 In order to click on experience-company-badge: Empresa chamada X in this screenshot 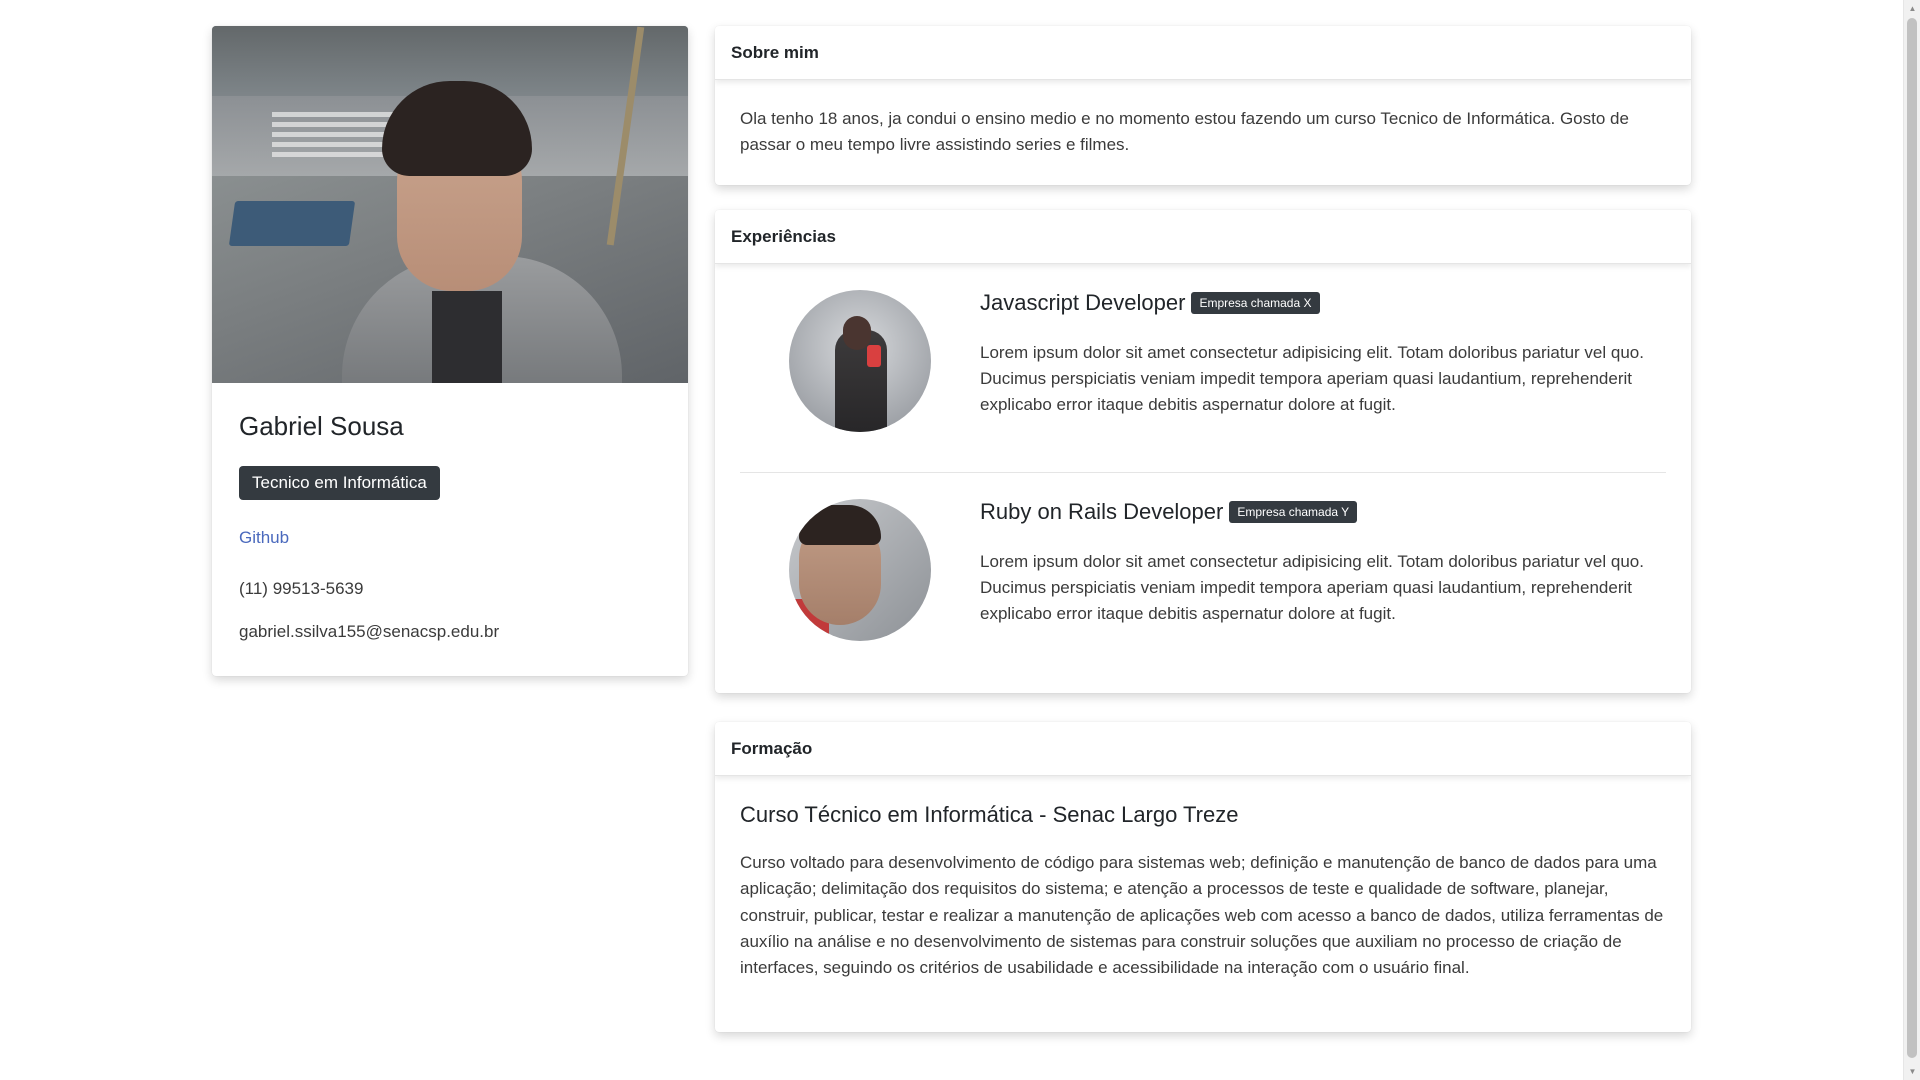, I will do `click(1255, 303)`.